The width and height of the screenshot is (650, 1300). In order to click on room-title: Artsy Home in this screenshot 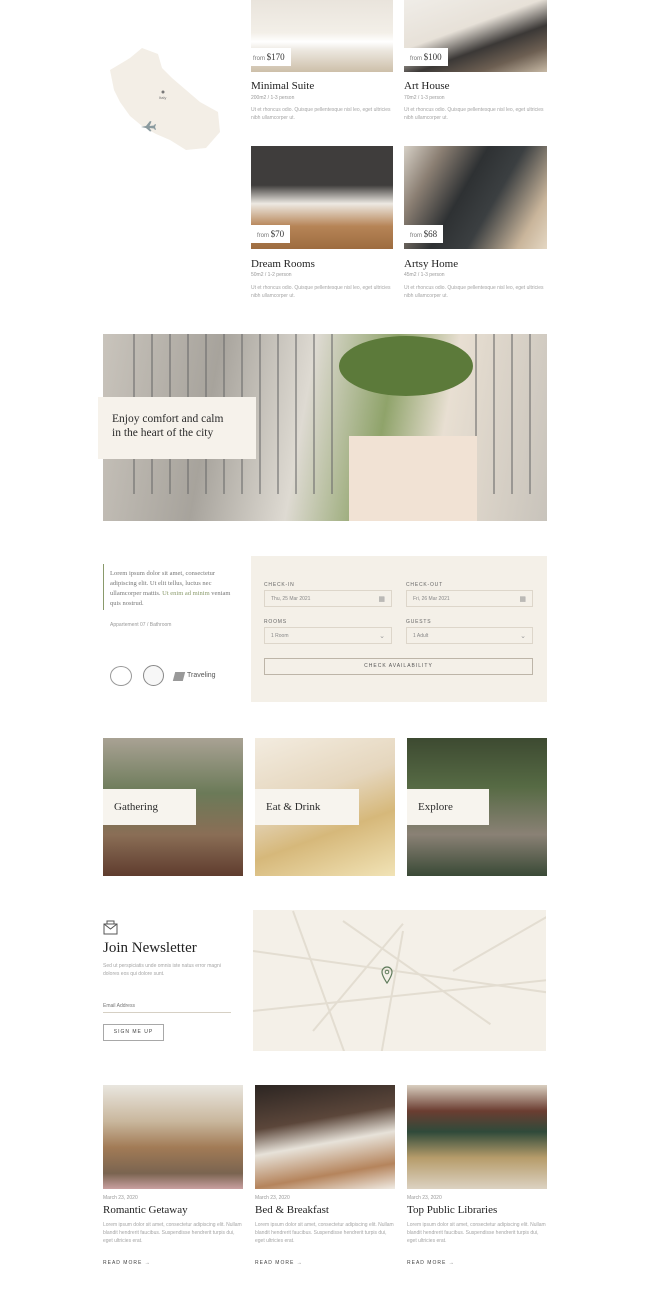, I will do `click(431, 264)`.